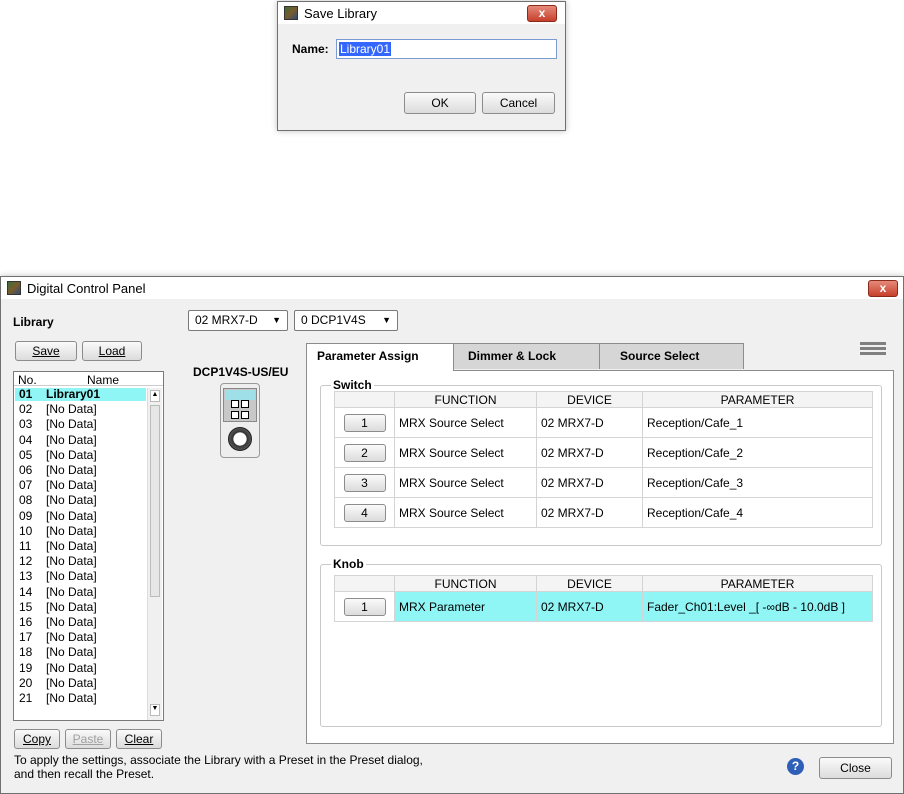 This screenshot has height=794, width=904. What do you see at coordinates (589, 583) in the screenshot?
I see `col-device-header: DEVICE` at bounding box center [589, 583].